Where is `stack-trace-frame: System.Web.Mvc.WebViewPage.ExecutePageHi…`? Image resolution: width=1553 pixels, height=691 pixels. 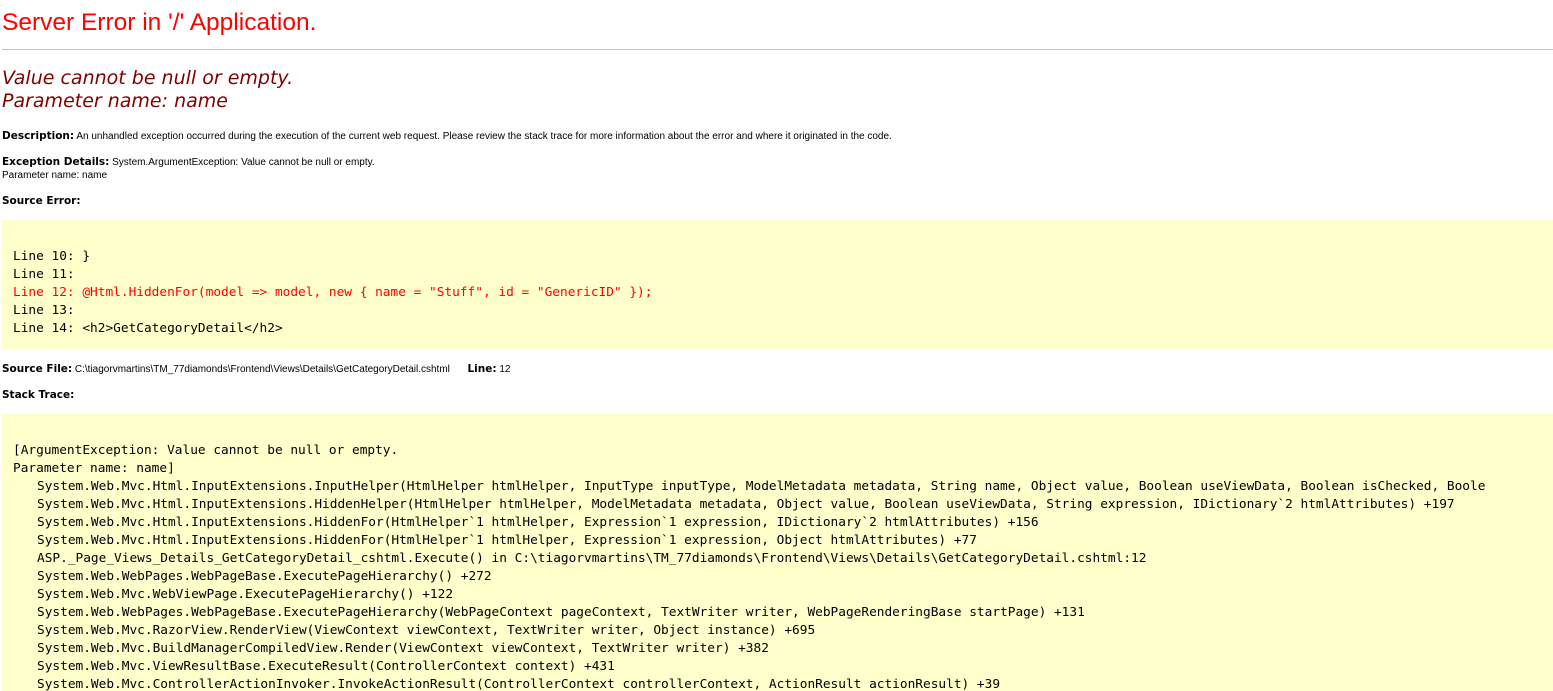
stack-trace-frame: System.Web.Mvc.WebViewPage.ExecutePageHi… is located at coordinates (245, 594).